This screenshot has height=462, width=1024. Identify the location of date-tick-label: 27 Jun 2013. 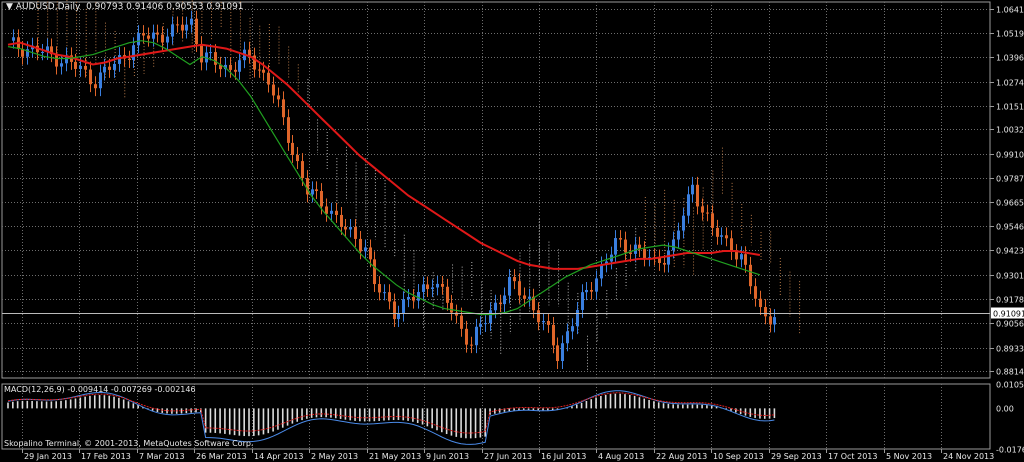
(508, 456).